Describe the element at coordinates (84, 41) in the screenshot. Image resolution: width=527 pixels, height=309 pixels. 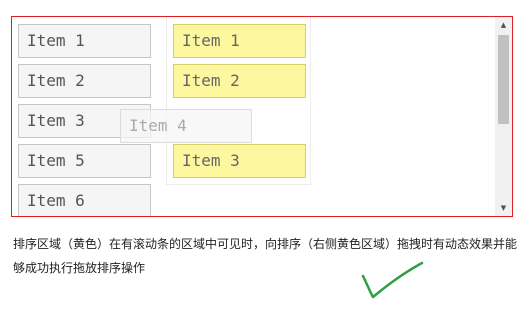
I see `list-item: Item 1` at that location.